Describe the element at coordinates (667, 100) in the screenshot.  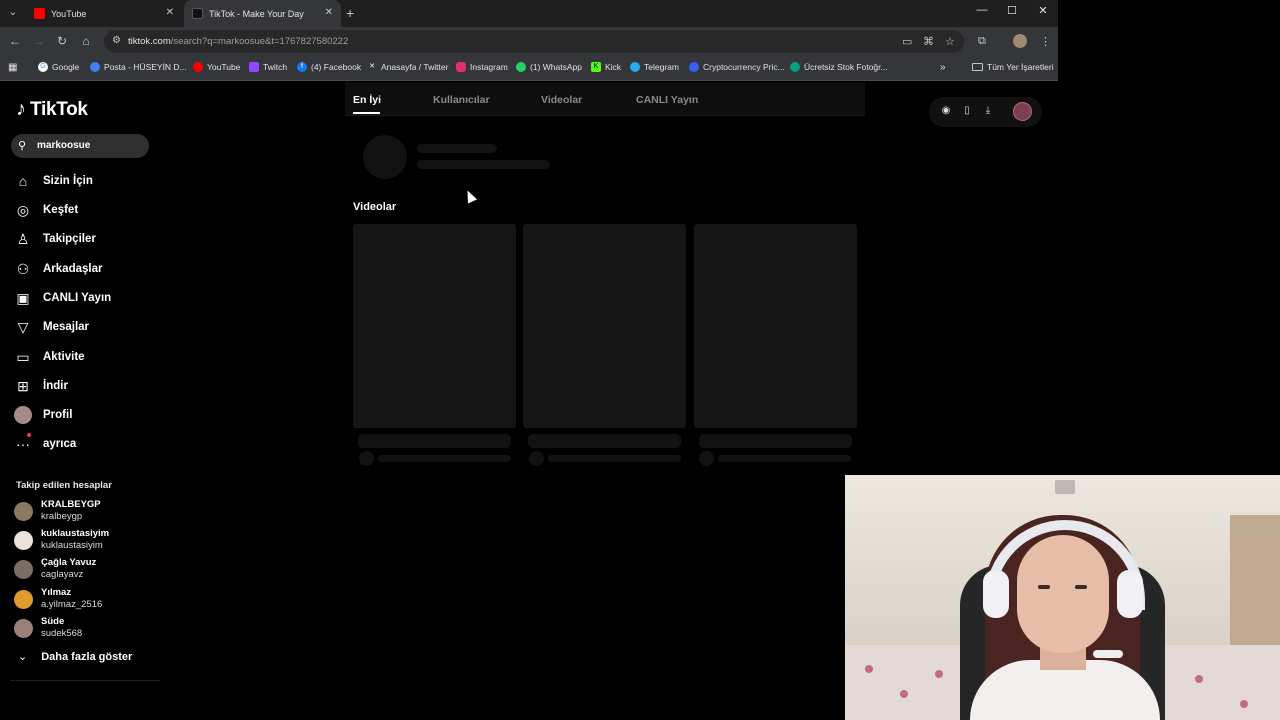
I see `tab-live: CANLI Yayın` at that location.